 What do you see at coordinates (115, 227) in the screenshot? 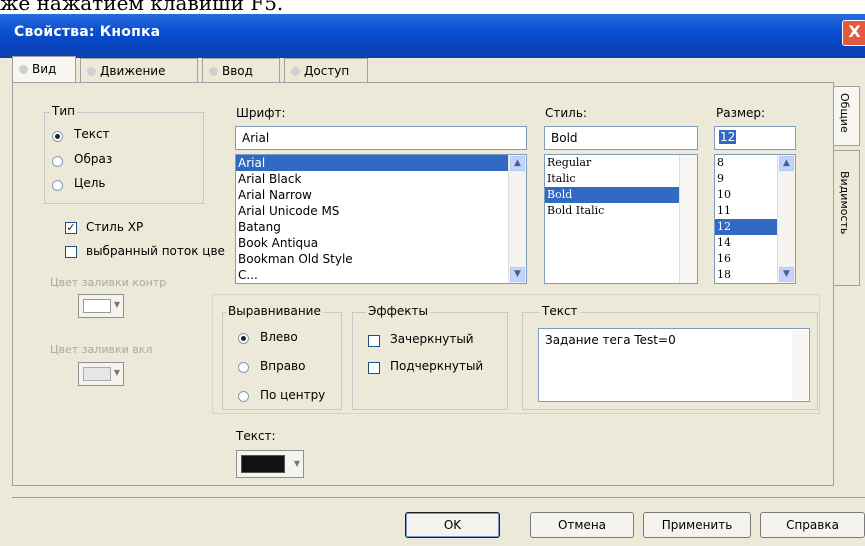
I see `style-xp-label: Стиль XP` at bounding box center [115, 227].